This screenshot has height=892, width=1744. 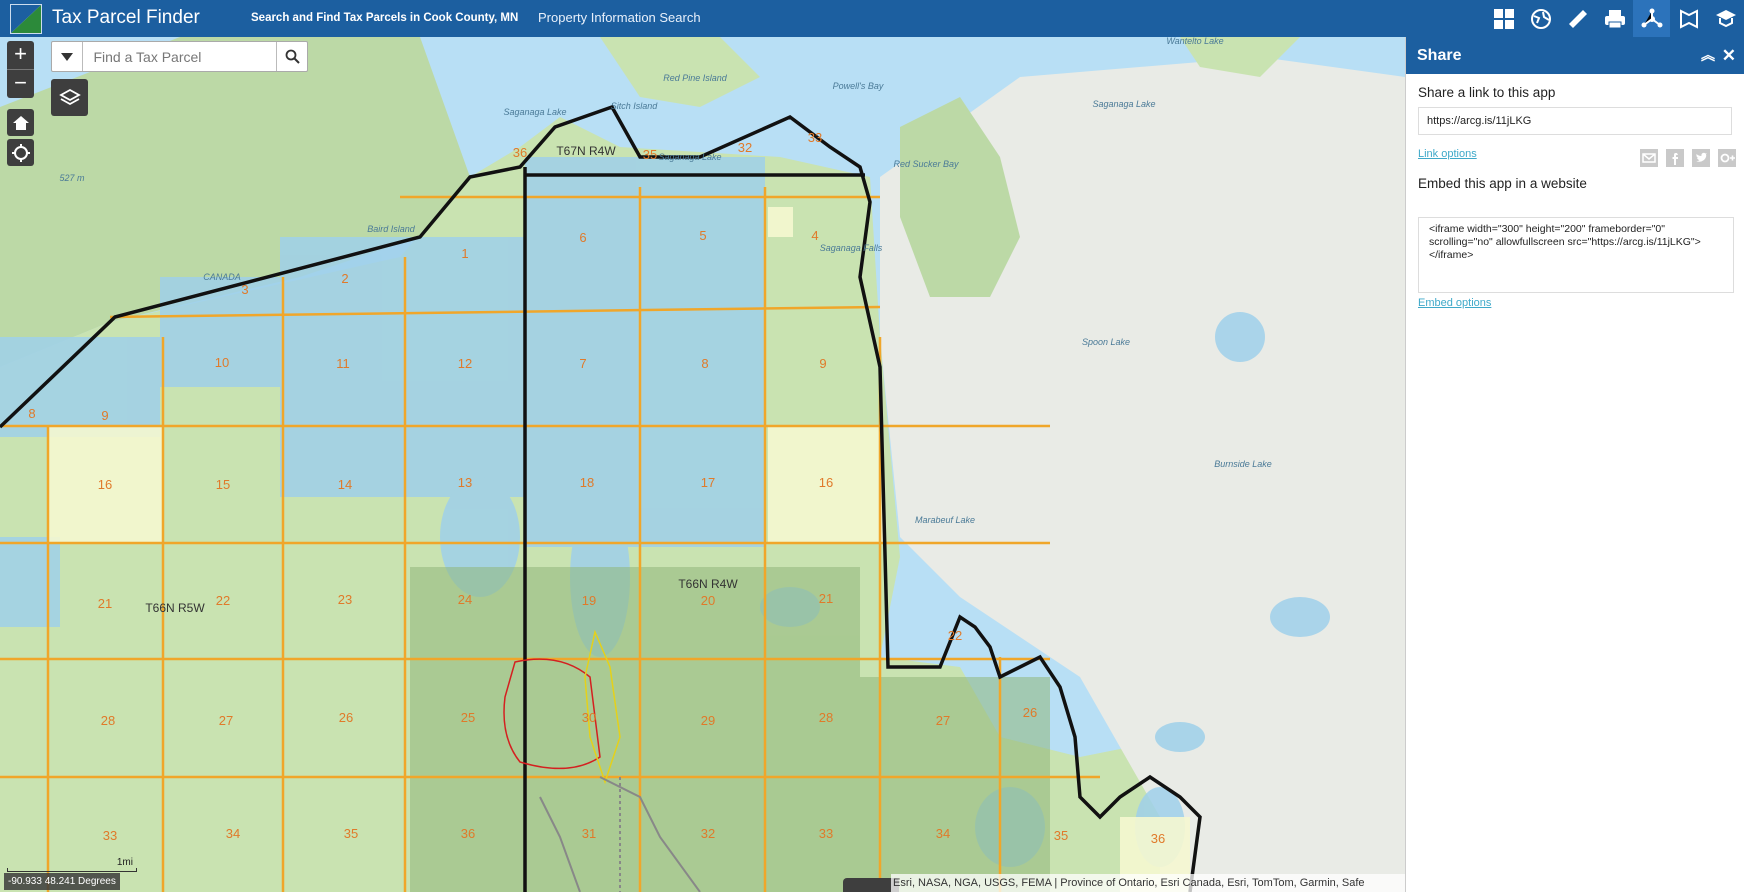 What do you see at coordinates (345, 599) in the screenshot?
I see `section-number: 23` at bounding box center [345, 599].